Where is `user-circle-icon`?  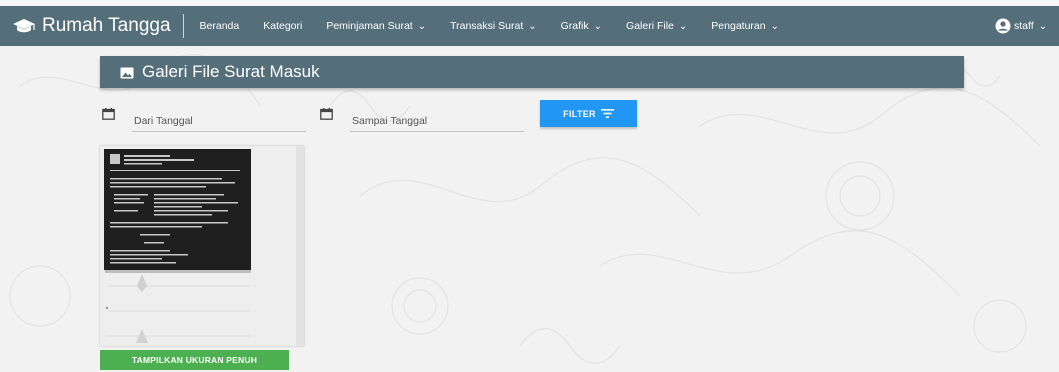 user-circle-icon is located at coordinates (1003, 26).